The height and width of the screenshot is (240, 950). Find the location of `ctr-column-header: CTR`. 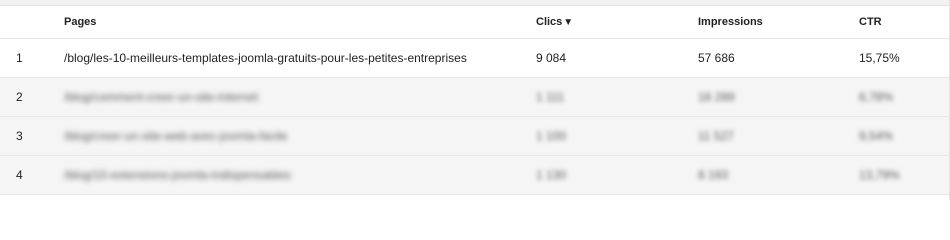

ctr-column-header: CTR is located at coordinates (904, 22).